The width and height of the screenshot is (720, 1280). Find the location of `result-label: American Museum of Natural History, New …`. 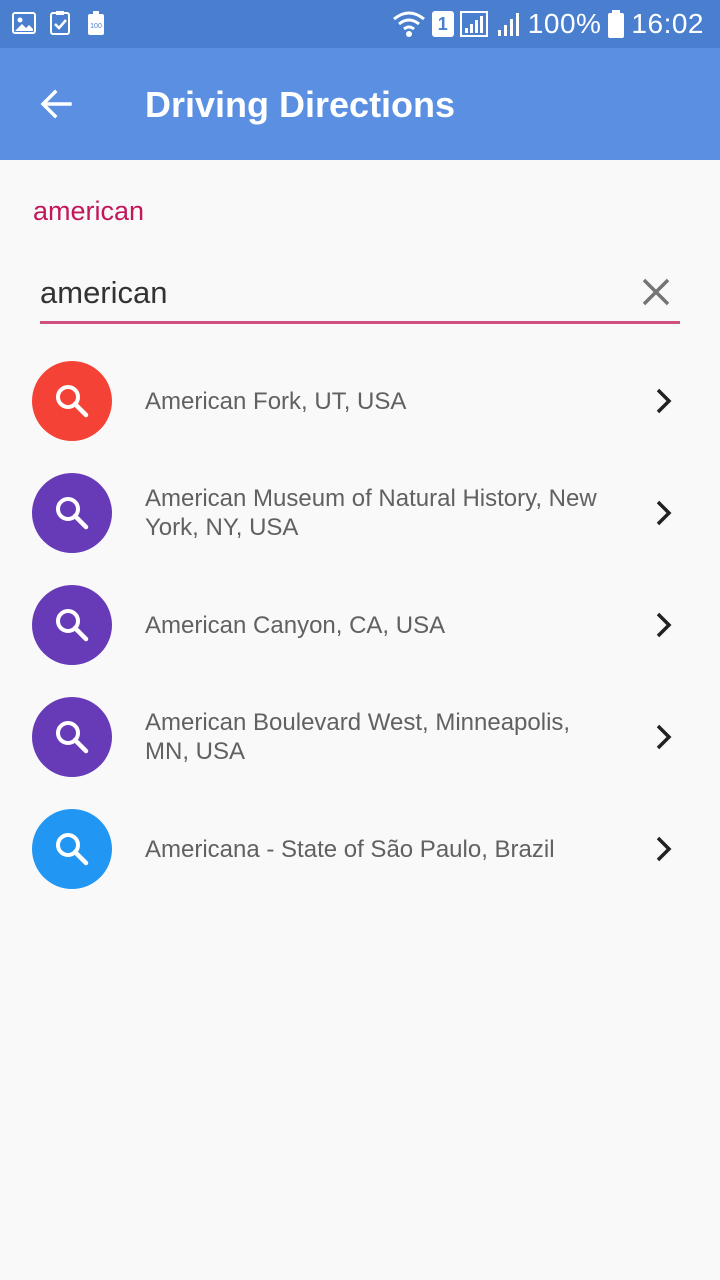

result-label: American Museum of Natural History, New … is located at coordinates (375, 513).